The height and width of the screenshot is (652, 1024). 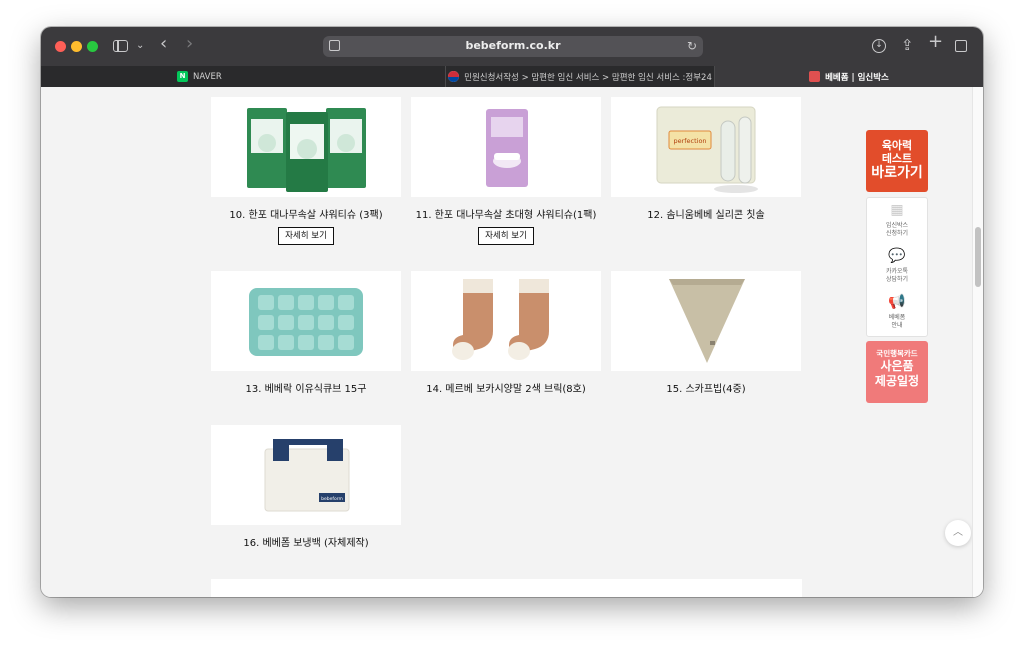 I want to click on reload-icon: ↻, so click(x=692, y=46).